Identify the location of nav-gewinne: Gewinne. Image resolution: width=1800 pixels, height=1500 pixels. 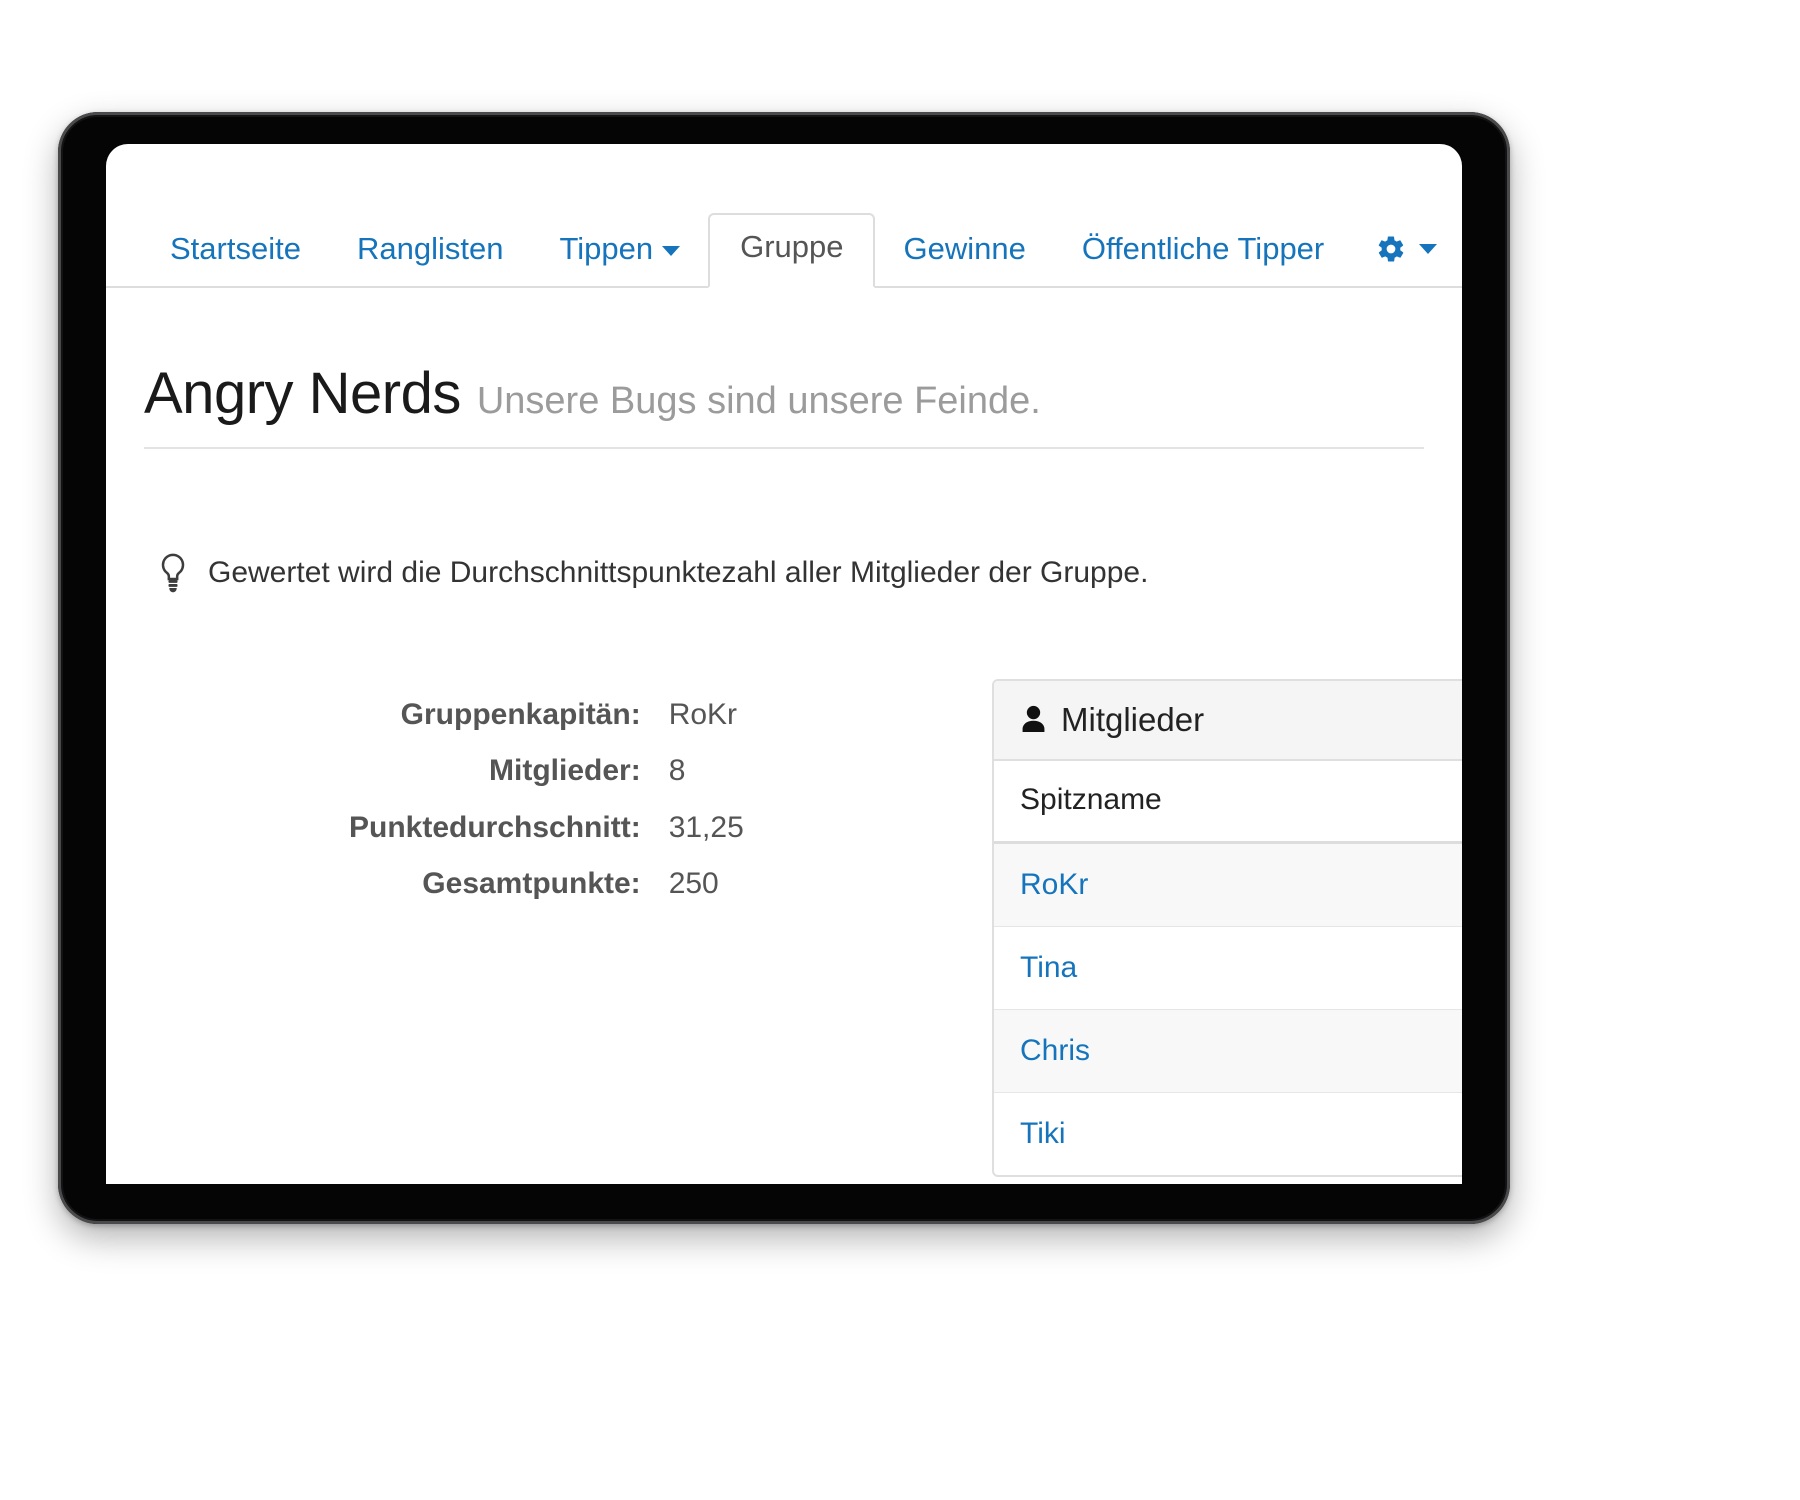
(964, 252).